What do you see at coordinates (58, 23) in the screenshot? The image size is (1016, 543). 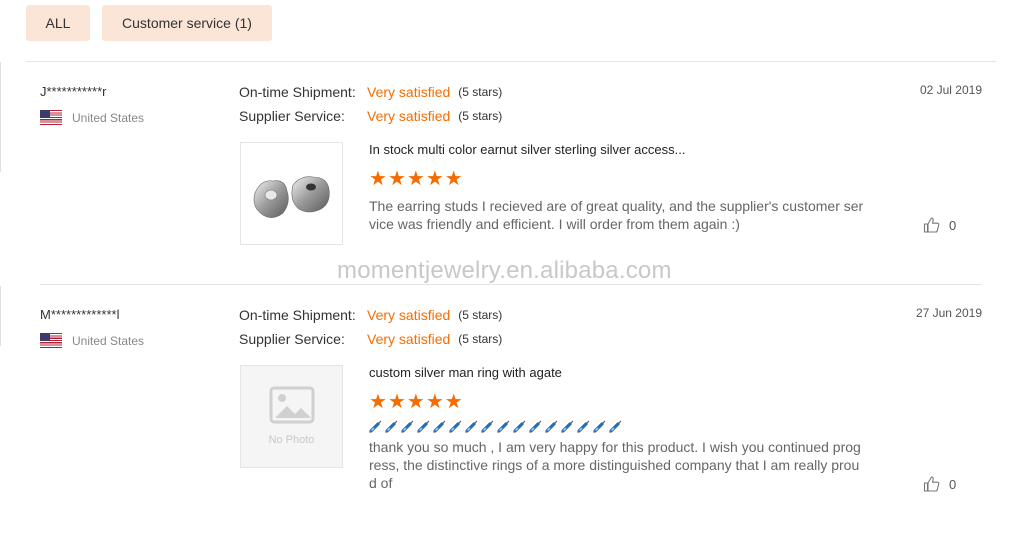 I see `tab-all: ALL` at bounding box center [58, 23].